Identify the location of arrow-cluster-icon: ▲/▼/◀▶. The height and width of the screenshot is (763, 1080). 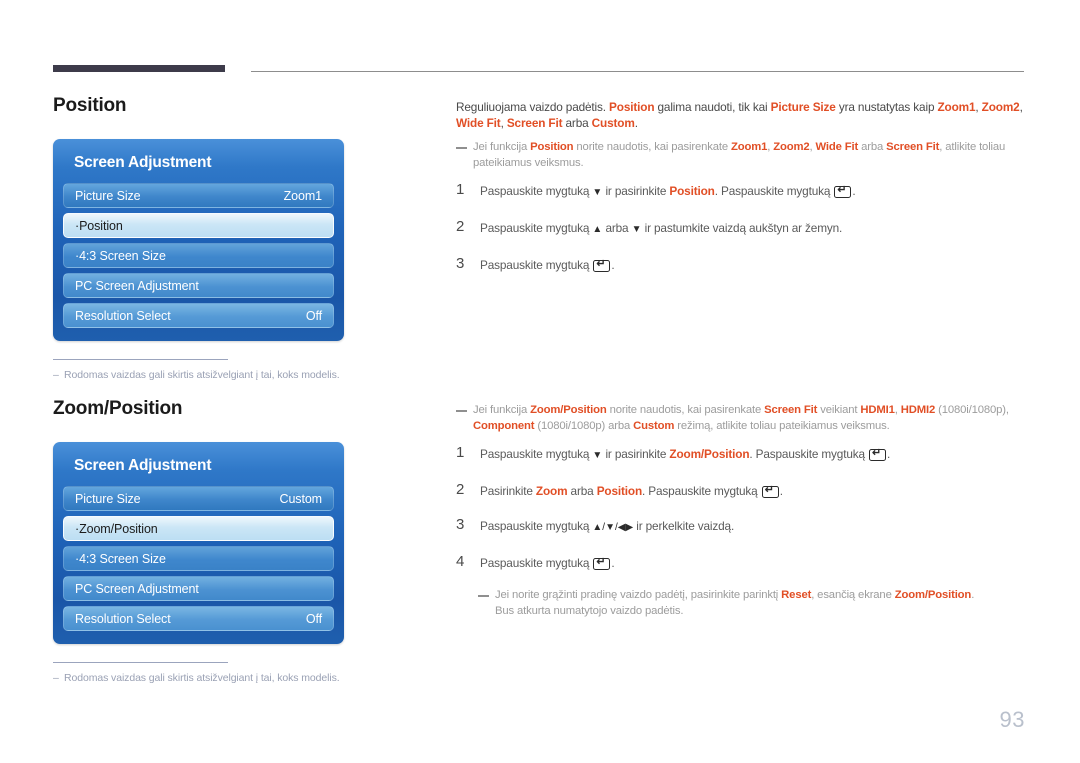
(613, 527).